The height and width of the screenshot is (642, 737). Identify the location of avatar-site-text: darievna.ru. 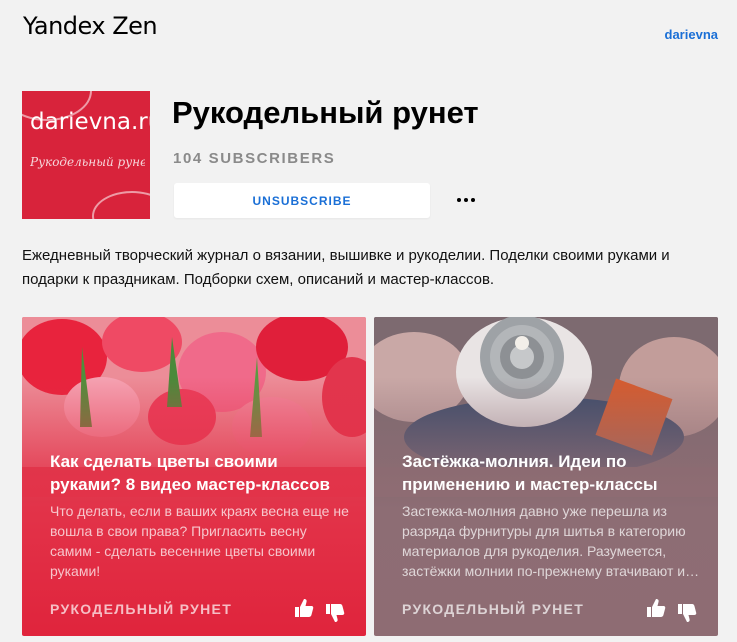
(90, 122).